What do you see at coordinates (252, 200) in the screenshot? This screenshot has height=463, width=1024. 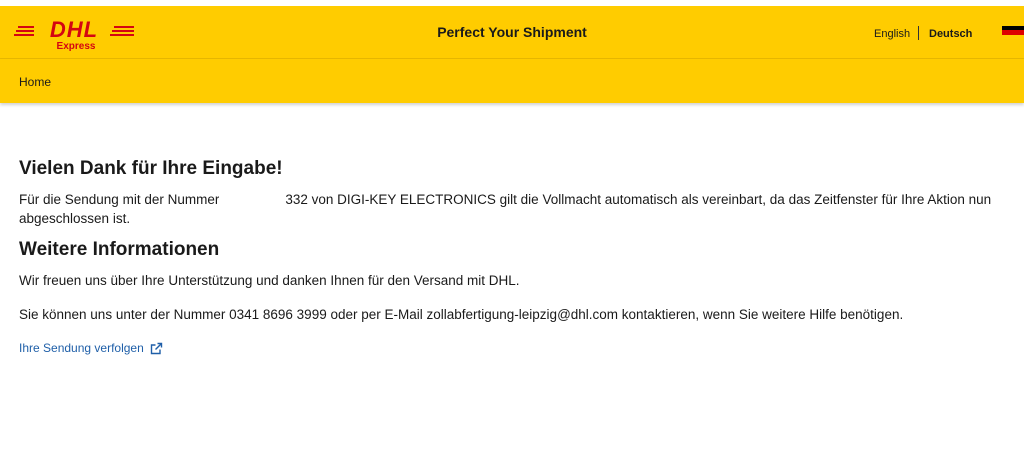 I see `redacted-tracking-number` at bounding box center [252, 200].